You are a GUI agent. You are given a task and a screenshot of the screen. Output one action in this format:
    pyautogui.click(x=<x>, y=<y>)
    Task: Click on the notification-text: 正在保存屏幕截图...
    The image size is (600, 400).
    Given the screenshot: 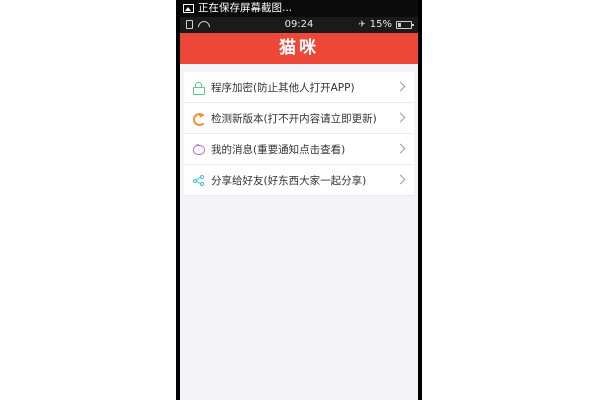 What is the action you would take?
    pyautogui.click(x=245, y=8)
    